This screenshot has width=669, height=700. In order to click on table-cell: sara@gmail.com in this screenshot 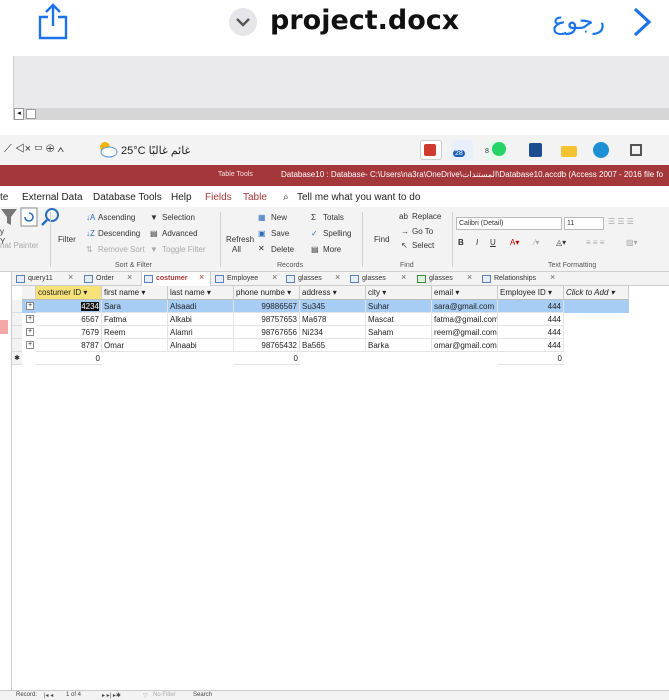, I will do `click(465, 306)`.